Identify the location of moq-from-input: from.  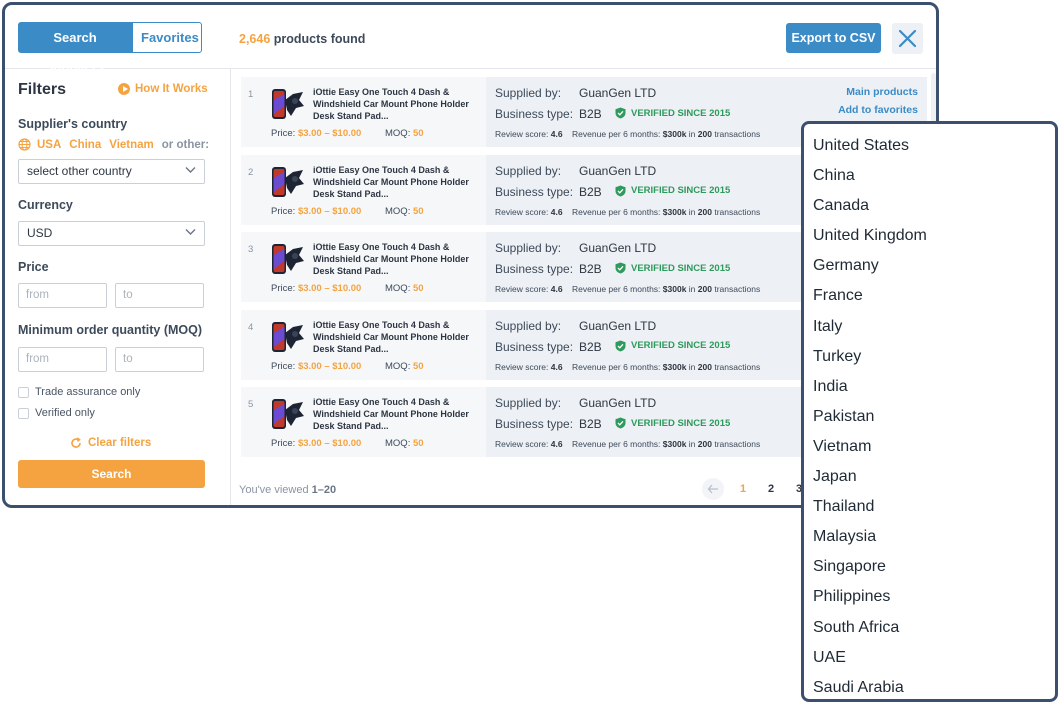
(62, 359).